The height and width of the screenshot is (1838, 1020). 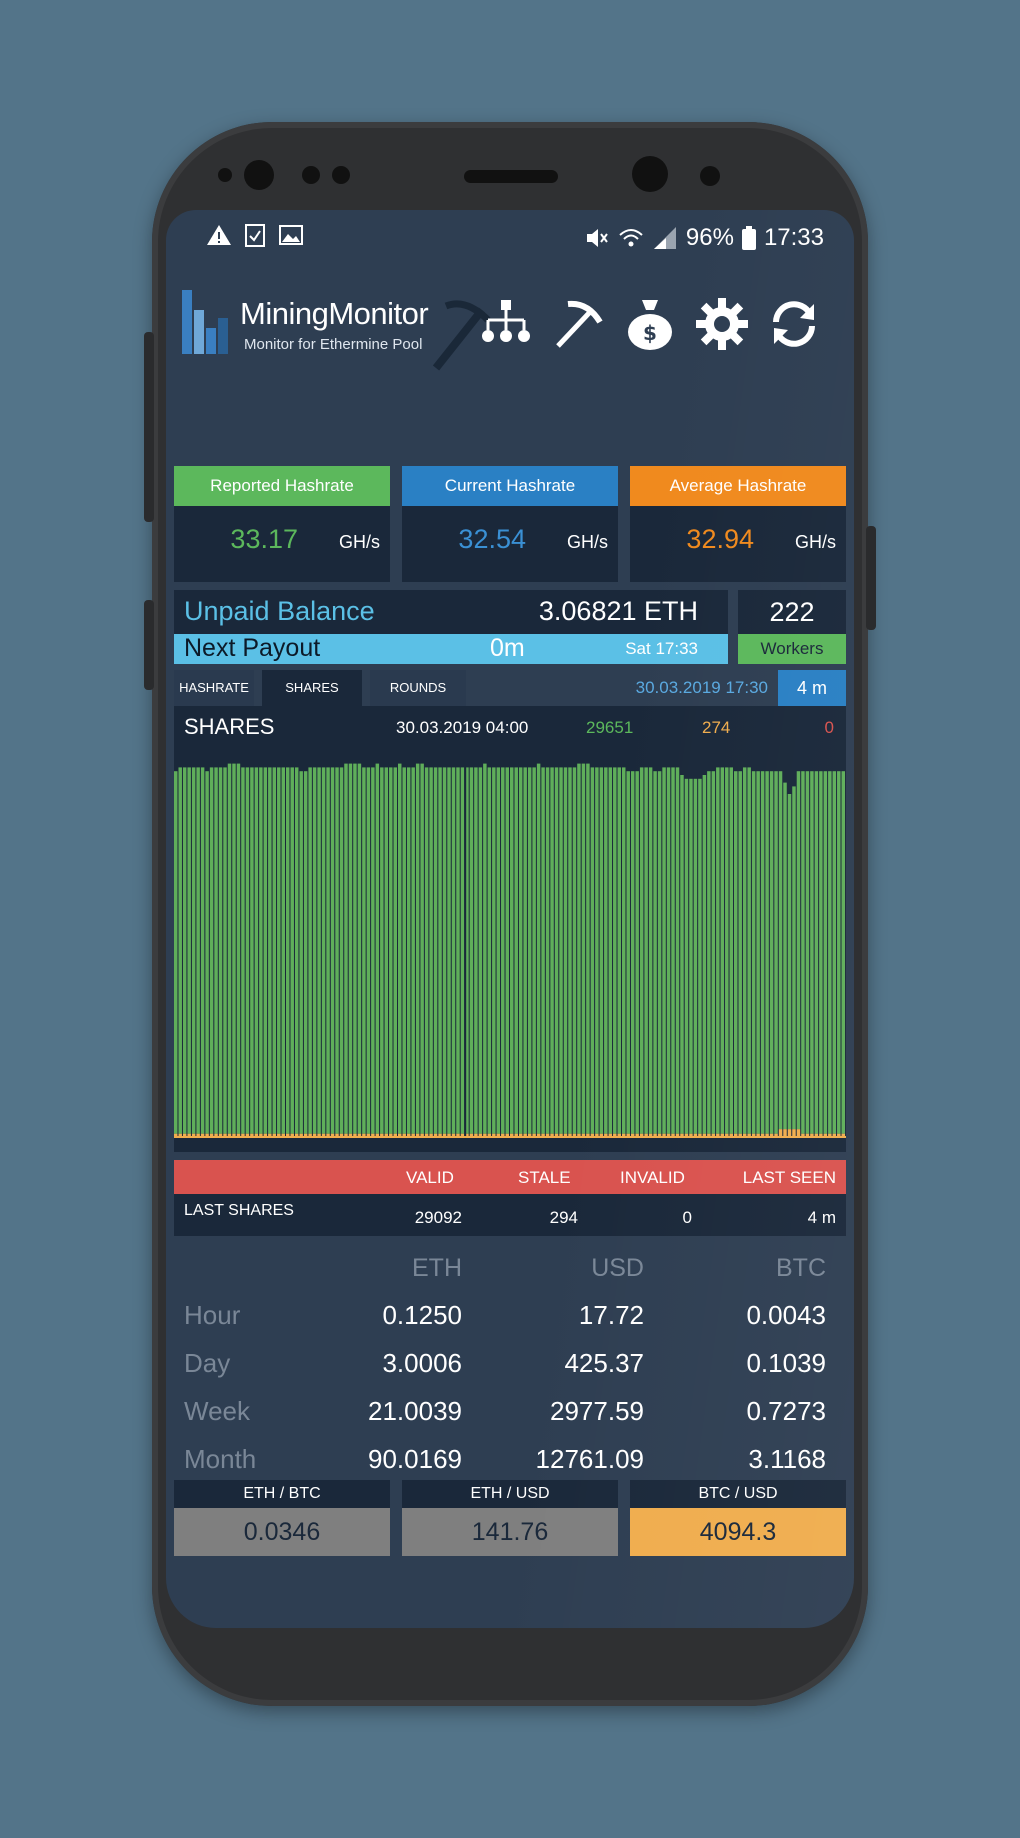 I want to click on reported-hashrate-label: Reported Hashrate, so click(x=282, y=486).